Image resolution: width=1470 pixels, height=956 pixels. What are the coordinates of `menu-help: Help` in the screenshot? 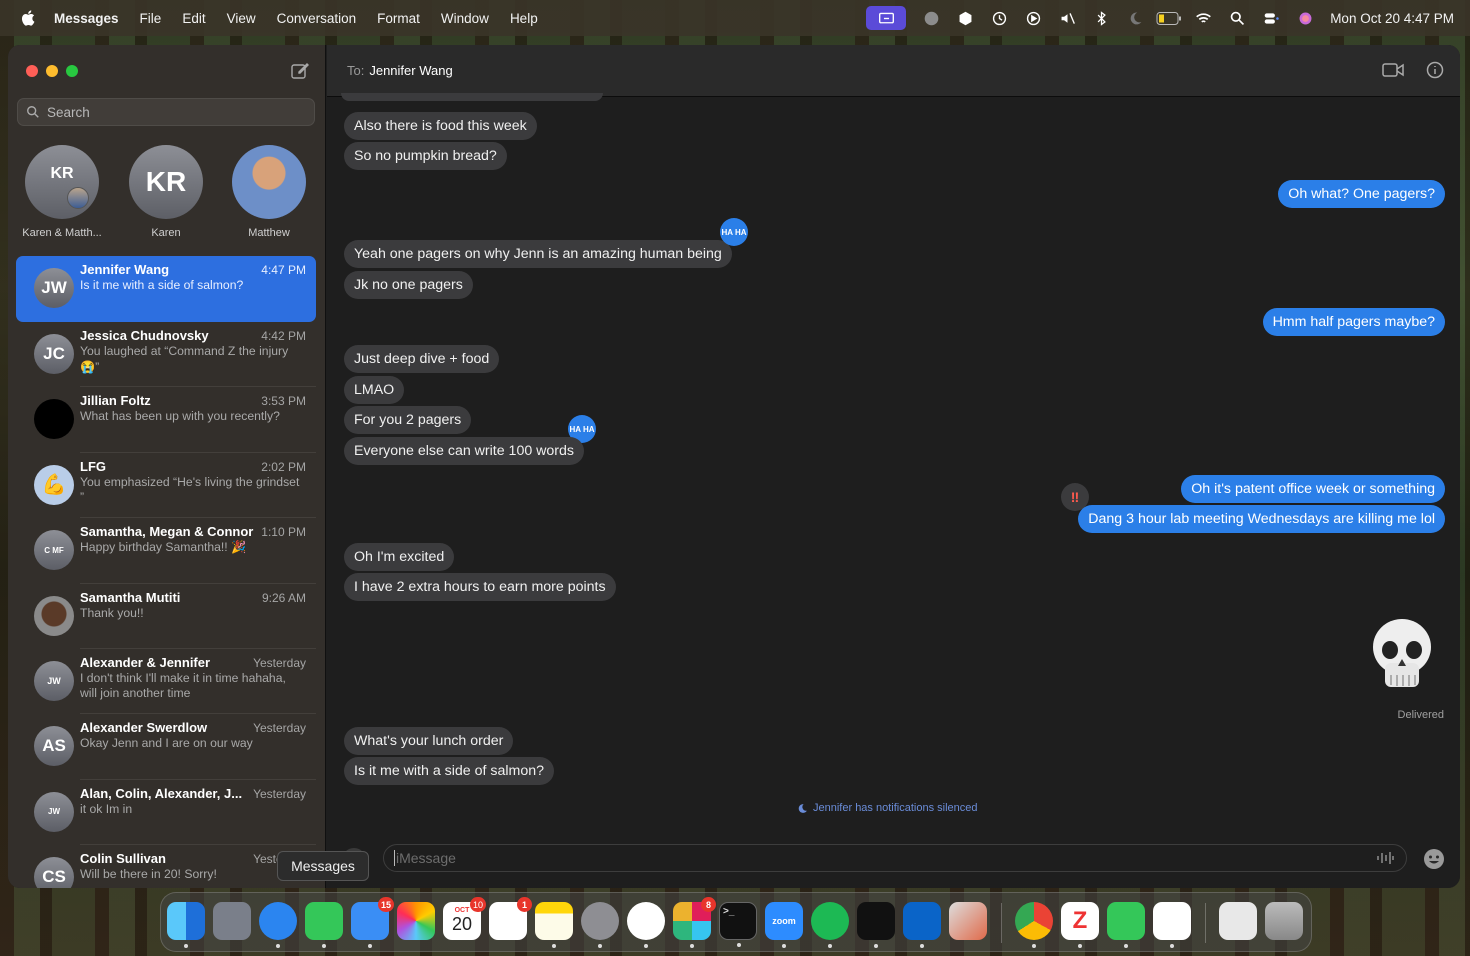 It's located at (524, 18).